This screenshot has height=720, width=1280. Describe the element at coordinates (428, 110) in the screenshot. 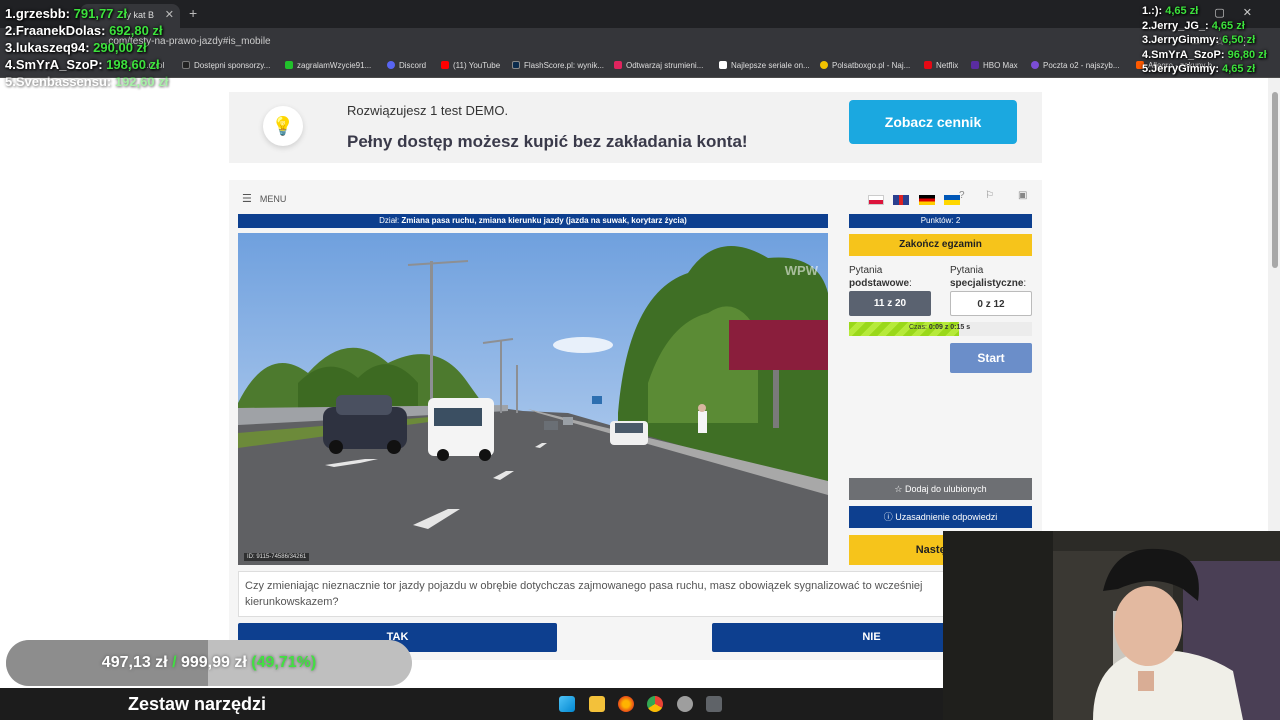

I see `promo-subtitle: Rozwiązujesz 1 test DEMO.` at that location.